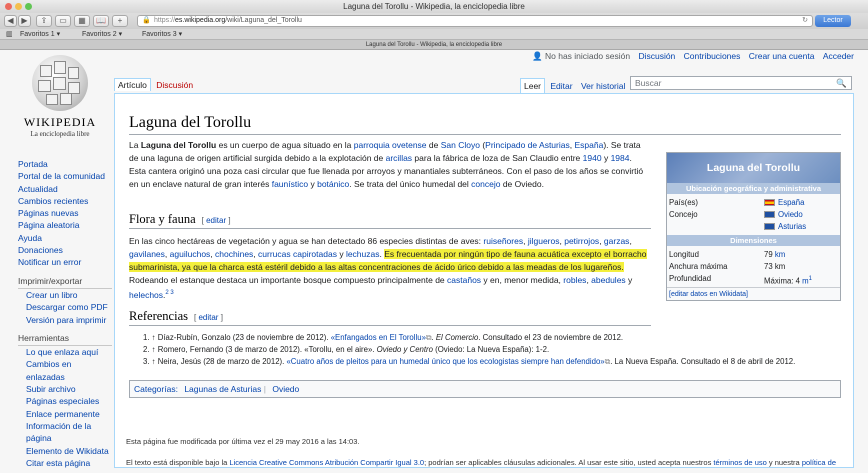 The width and height of the screenshot is (868, 473). I want to click on link-petirrojos: petirrojos, so click(581, 241).